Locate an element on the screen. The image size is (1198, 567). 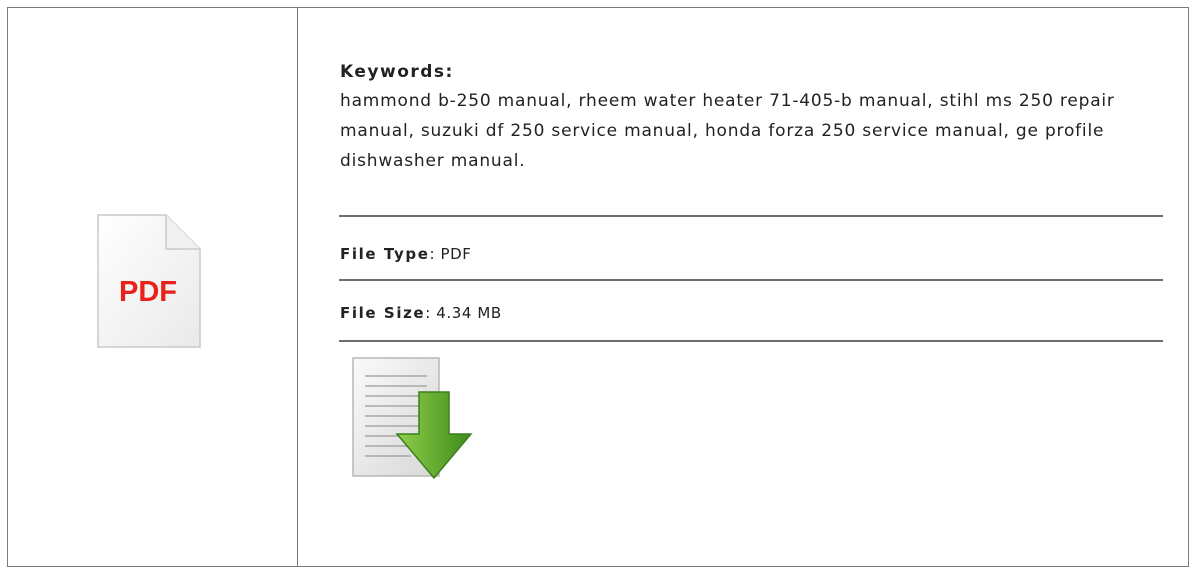
file-size-row: File Size: 4.34 MB is located at coordinates (421, 313).